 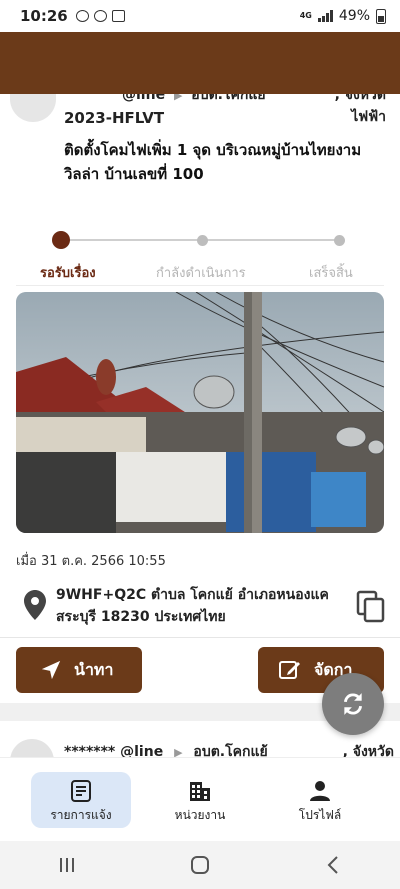 What do you see at coordinates (118, 16) in the screenshot?
I see `image-icon` at bounding box center [118, 16].